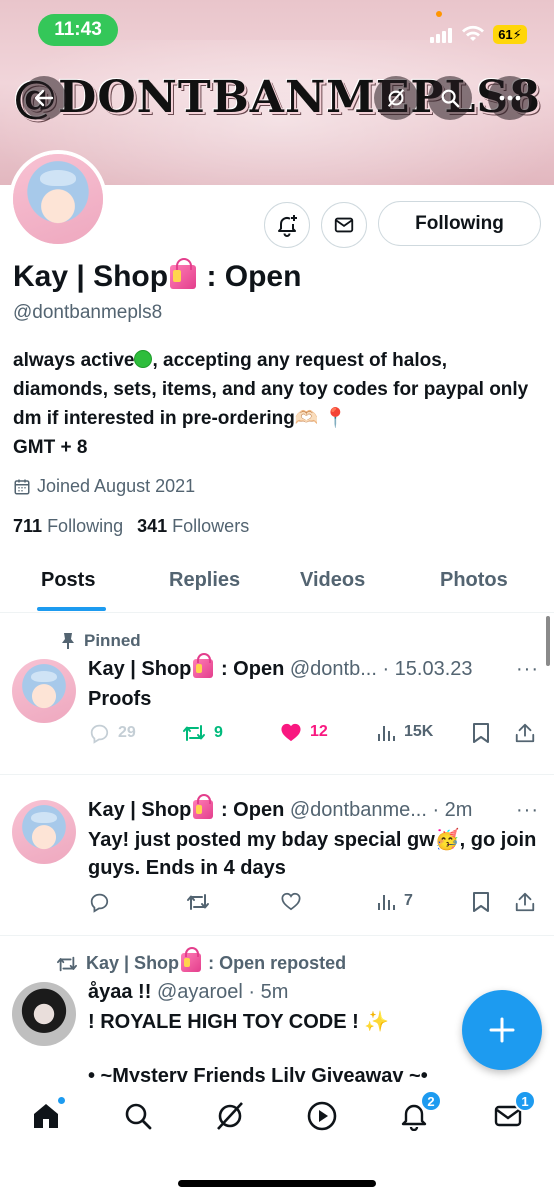 The image size is (554, 1200). I want to click on post-text: Proofs, so click(120, 699).